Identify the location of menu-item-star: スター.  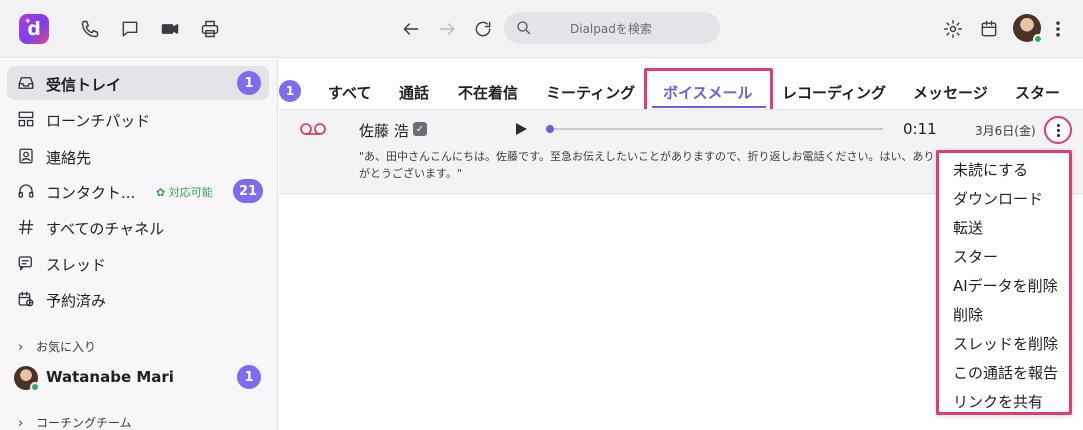
(975, 256).